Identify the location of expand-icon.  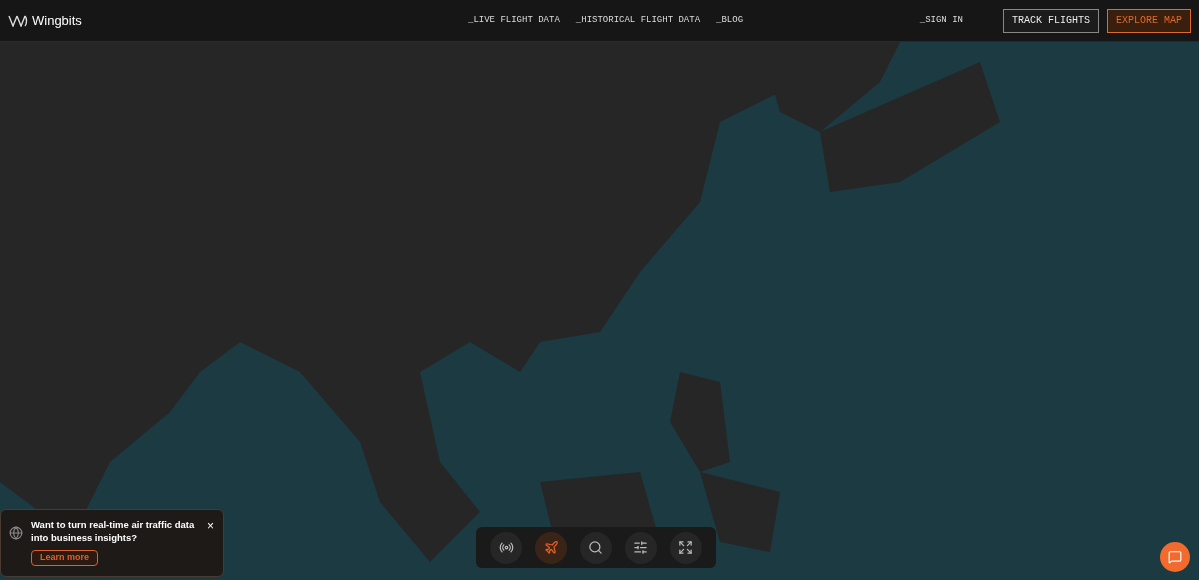
(686, 547).